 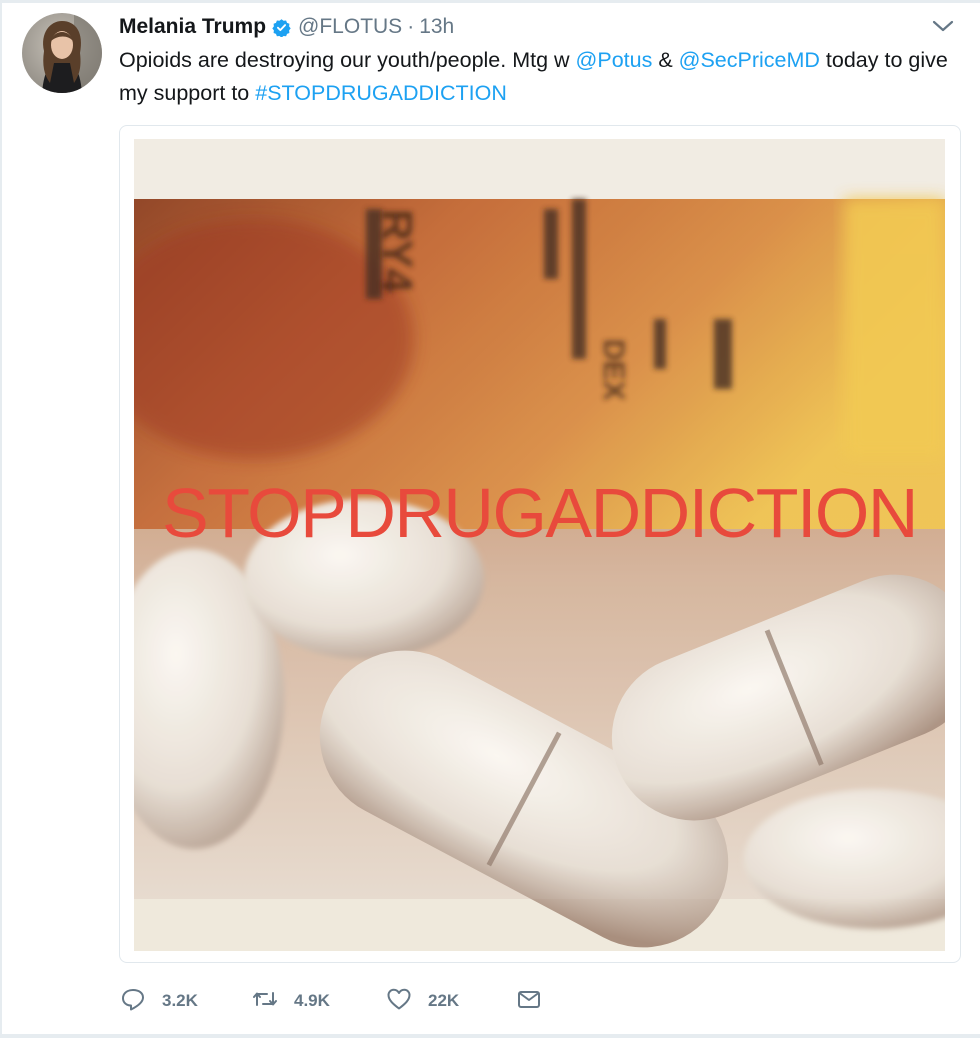 I want to click on retweet-icon, so click(x=265, y=1001).